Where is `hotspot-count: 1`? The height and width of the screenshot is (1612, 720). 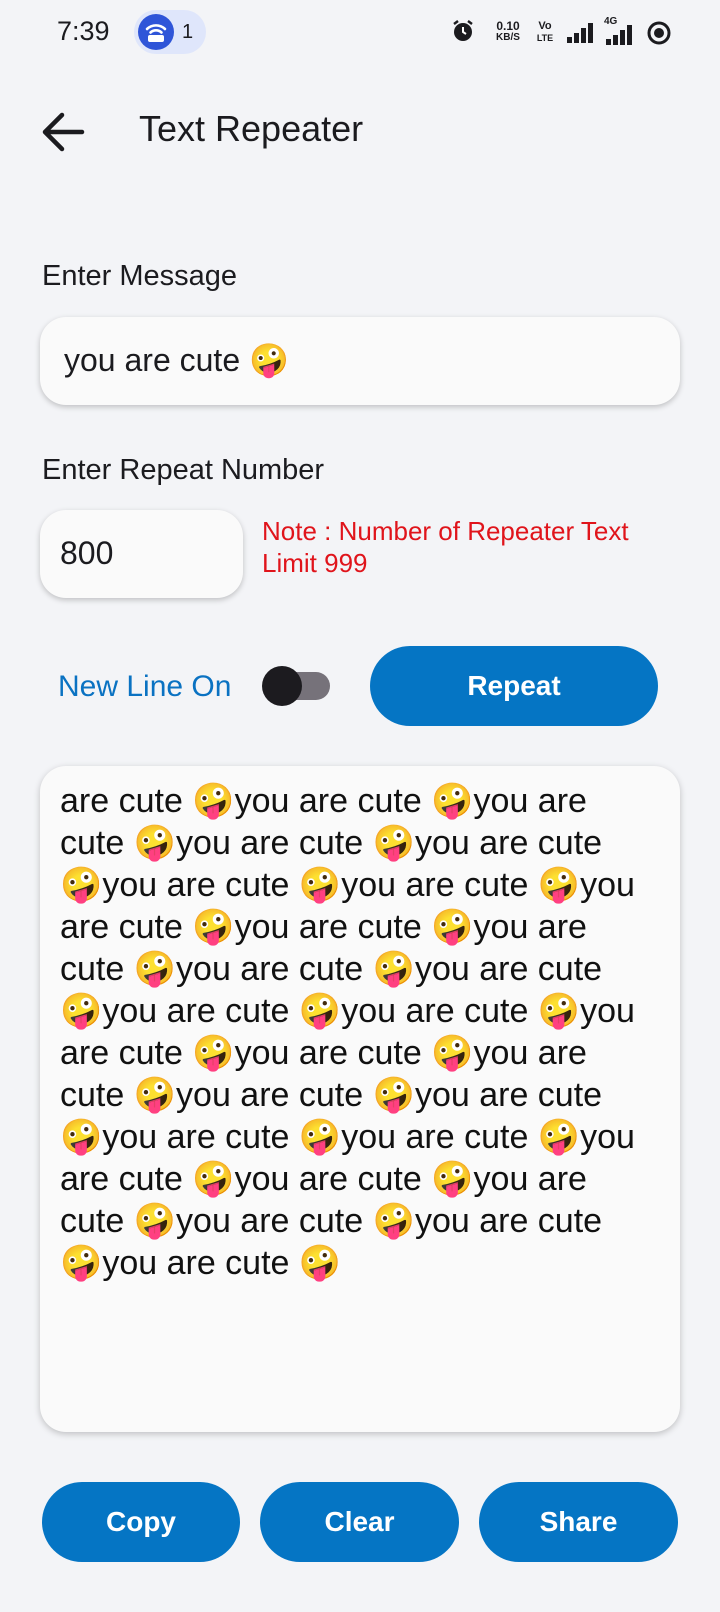
hotspot-count: 1 is located at coordinates (188, 32).